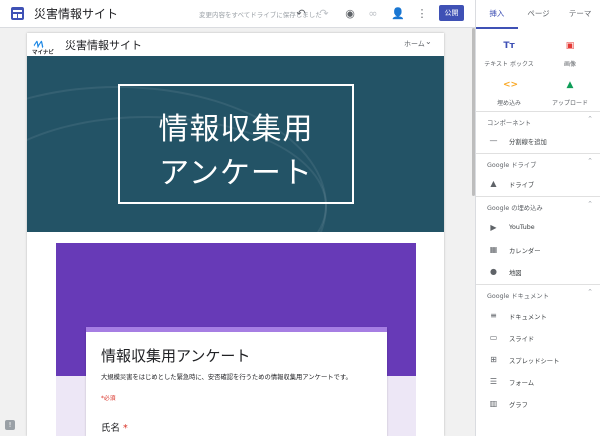 This screenshot has height=436, width=600. I want to click on mynavi-logo: ﾍﾍ マイナビ, so click(45, 46).